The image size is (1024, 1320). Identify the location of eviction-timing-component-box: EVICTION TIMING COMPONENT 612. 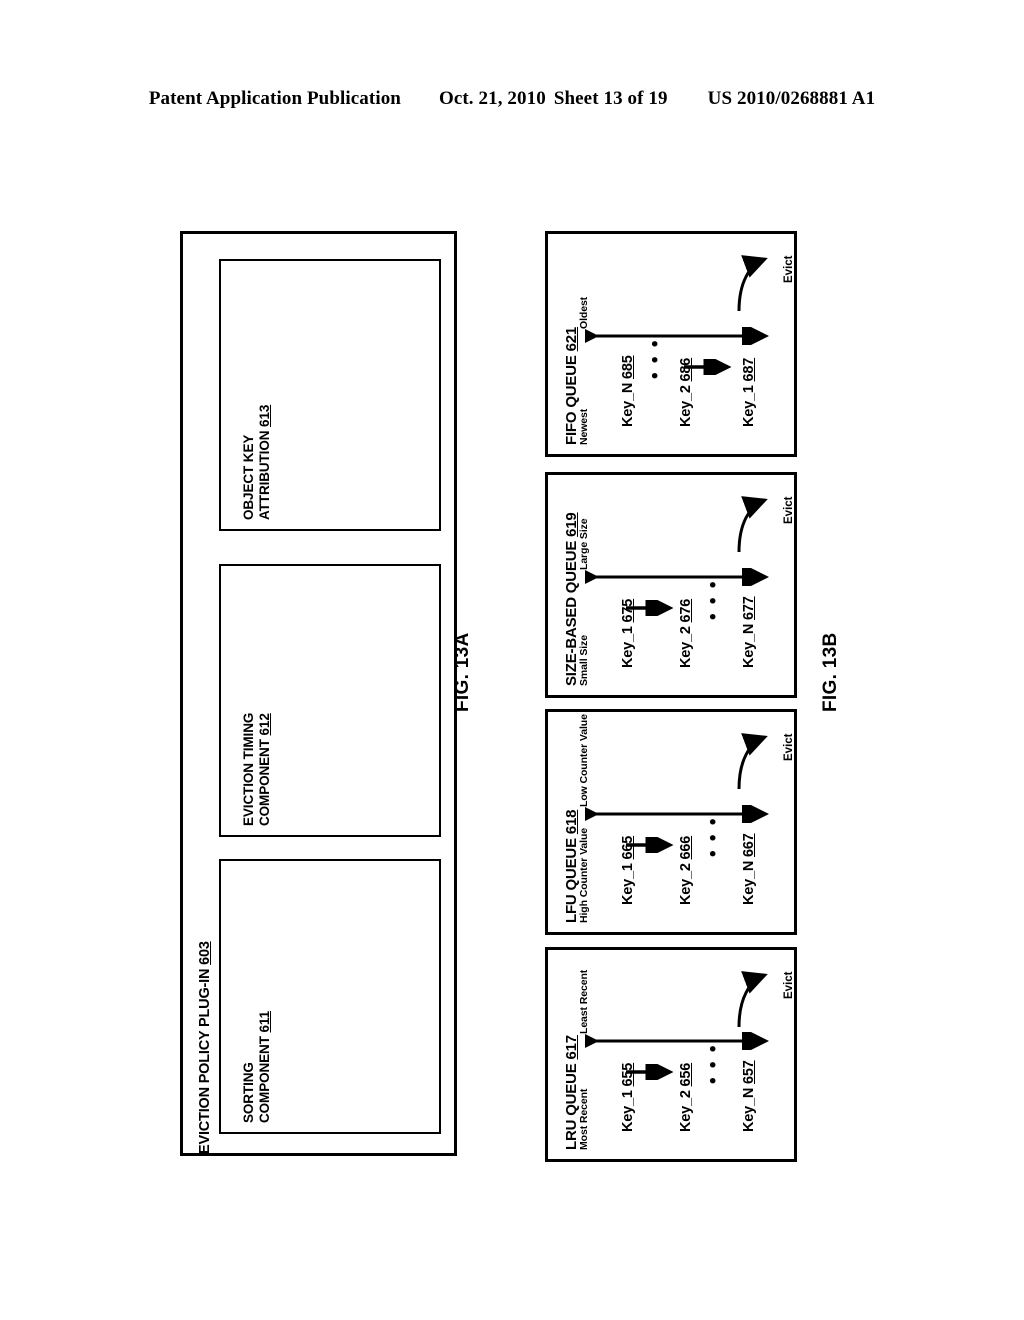
(330, 700).